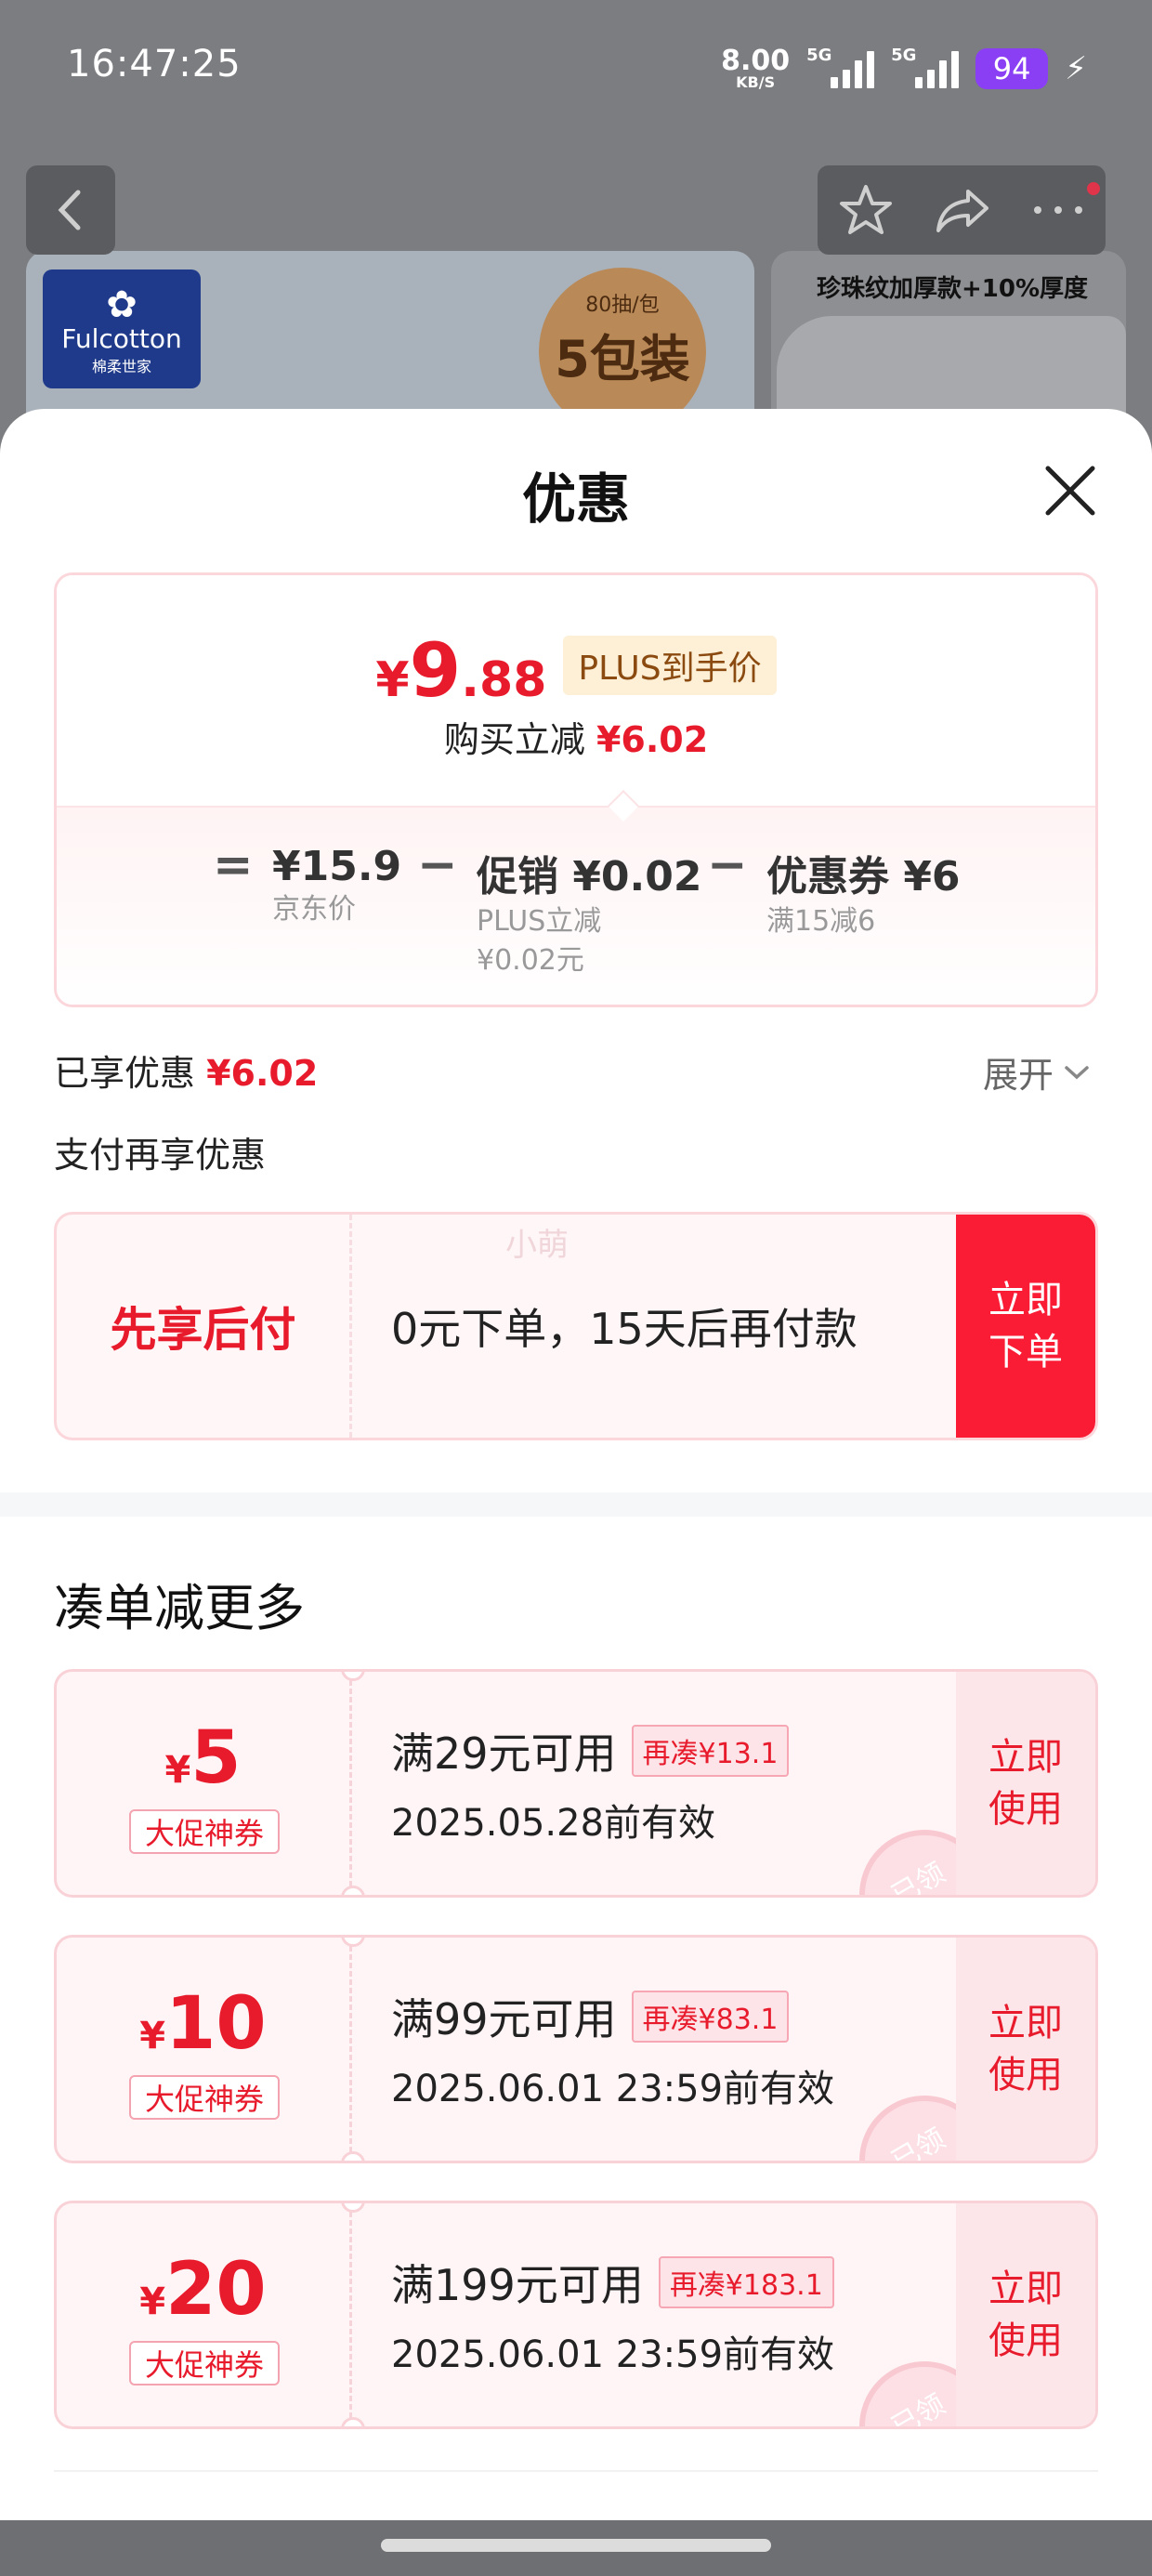 The height and width of the screenshot is (2576, 1152). I want to click on plus-price-tag: PLUS到手价, so click(670, 665).